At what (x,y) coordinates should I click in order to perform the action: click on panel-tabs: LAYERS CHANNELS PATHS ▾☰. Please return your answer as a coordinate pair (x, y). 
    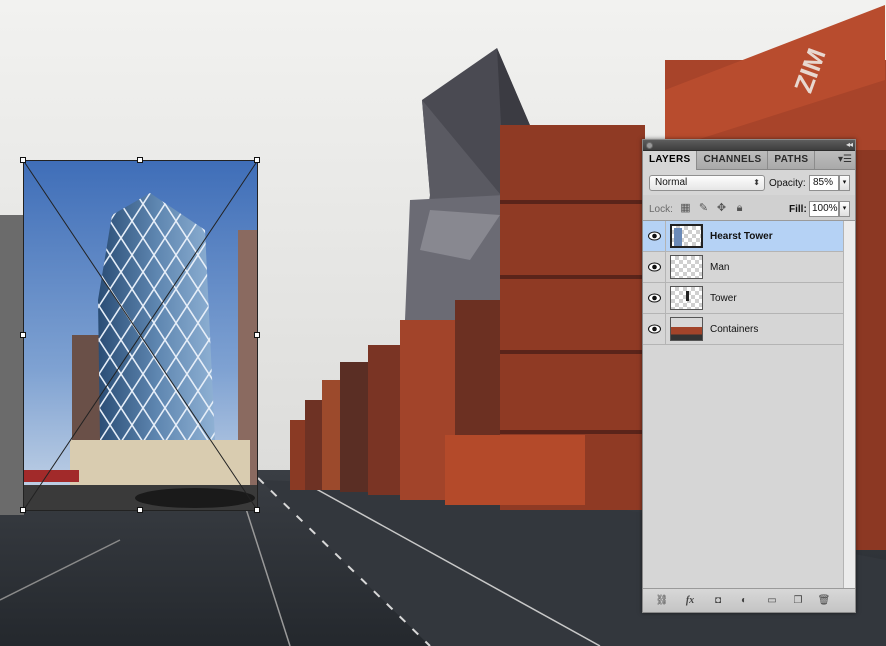
    Looking at the image, I should click on (749, 160).